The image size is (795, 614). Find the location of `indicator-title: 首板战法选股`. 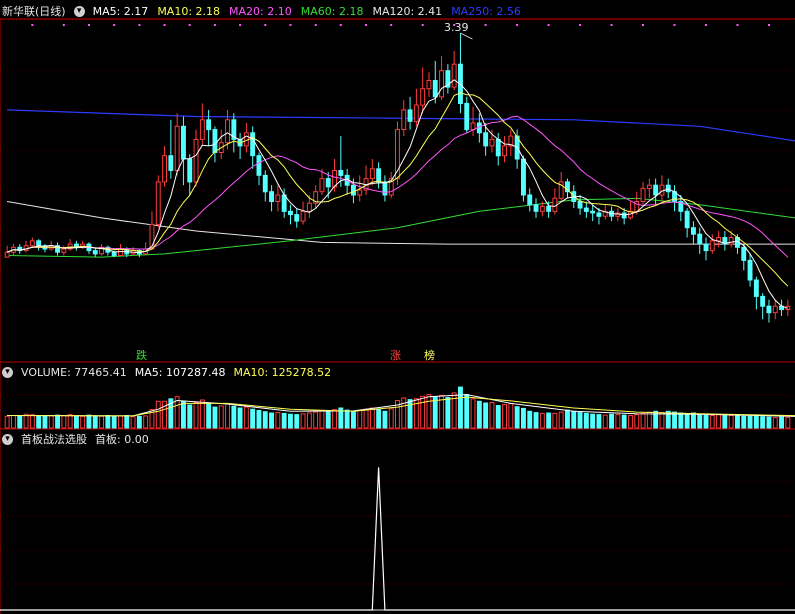

indicator-title: 首板战法选股 is located at coordinates (54, 439).